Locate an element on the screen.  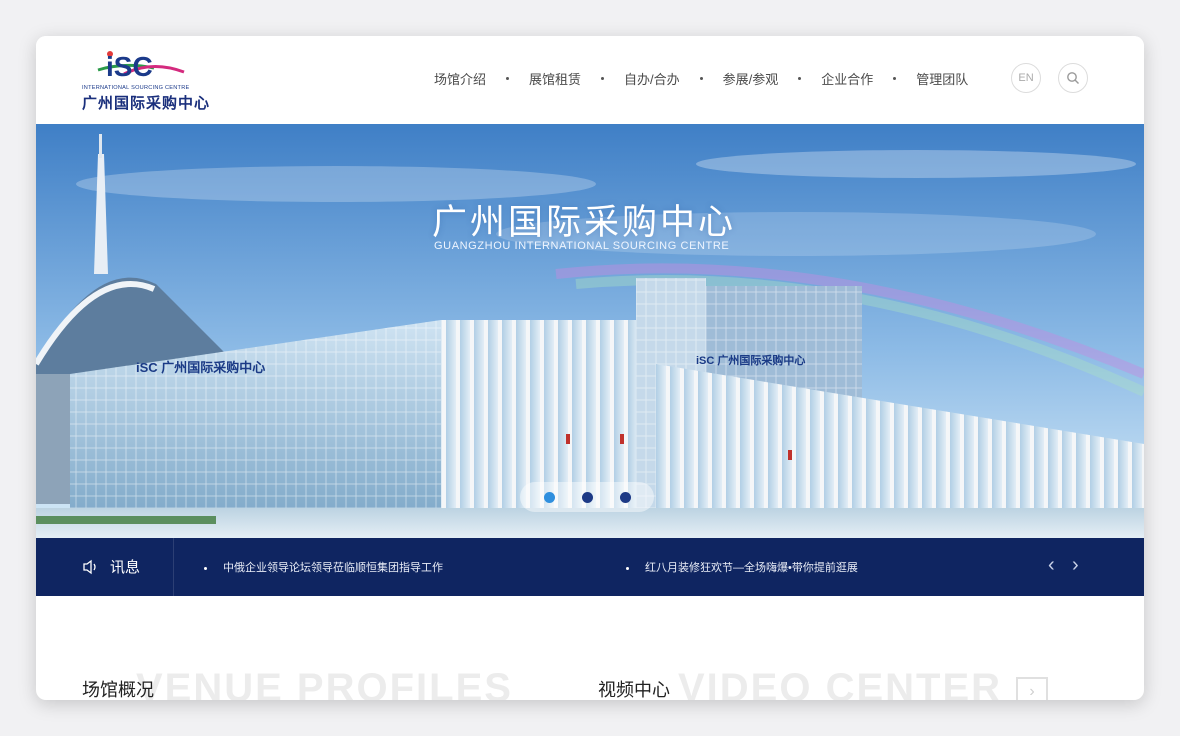
logo-mark-text: iSC is located at coordinates (129, 66).